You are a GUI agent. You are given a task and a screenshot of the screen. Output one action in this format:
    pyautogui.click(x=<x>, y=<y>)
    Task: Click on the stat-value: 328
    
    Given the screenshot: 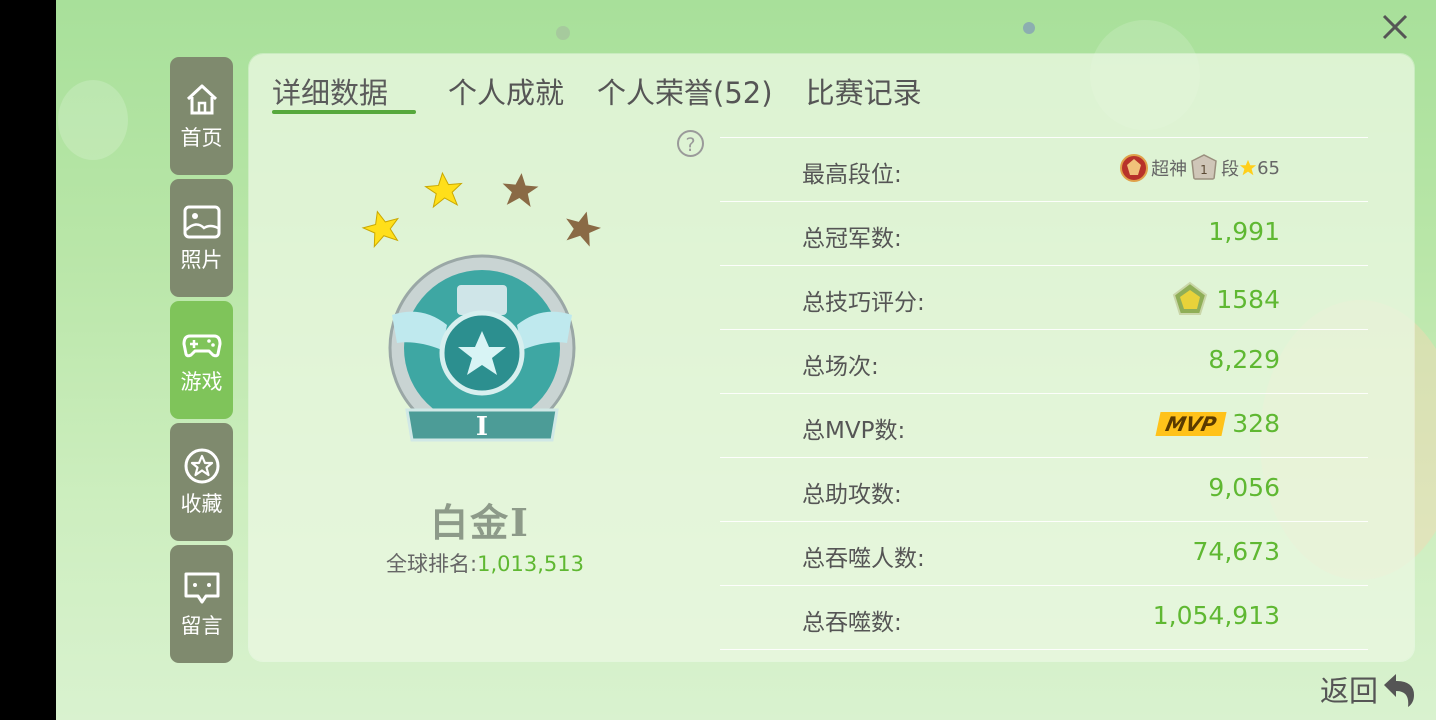 What is the action you would take?
    pyautogui.click(x=1256, y=423)
    